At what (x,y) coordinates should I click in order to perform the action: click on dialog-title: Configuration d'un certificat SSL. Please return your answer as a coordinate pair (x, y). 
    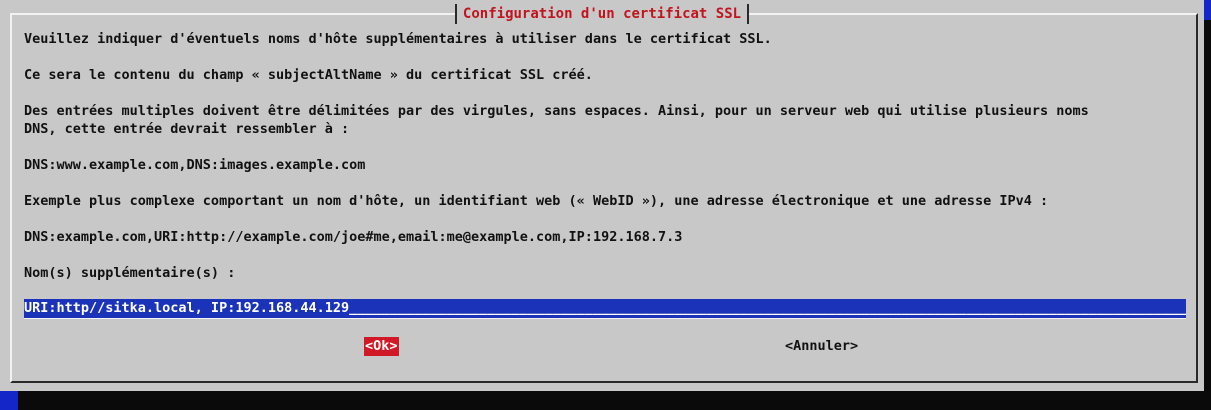
    Looking at the image, I should click on (602, 14).